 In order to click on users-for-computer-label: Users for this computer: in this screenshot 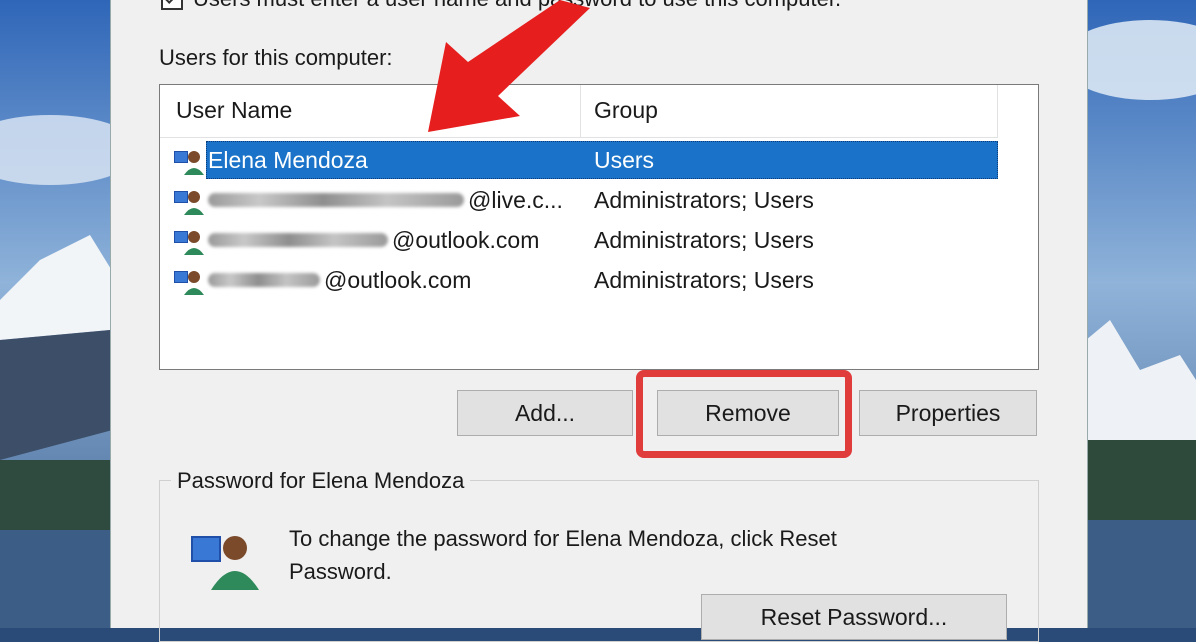, I will do `click(276, 57)`.